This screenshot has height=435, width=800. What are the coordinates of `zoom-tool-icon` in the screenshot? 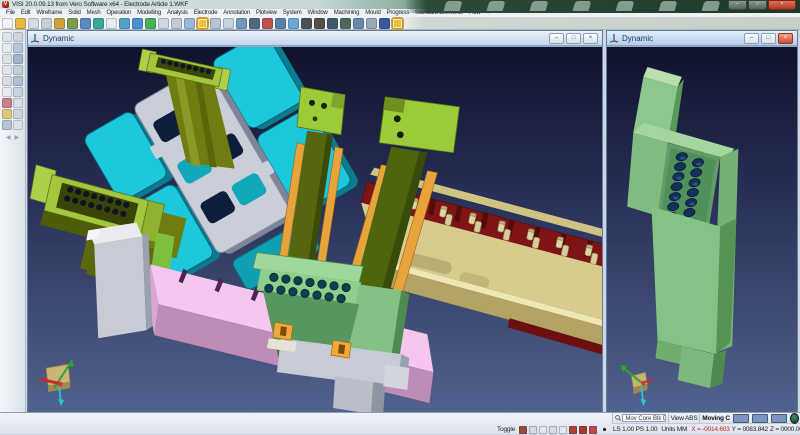 It's located at (18, 37).